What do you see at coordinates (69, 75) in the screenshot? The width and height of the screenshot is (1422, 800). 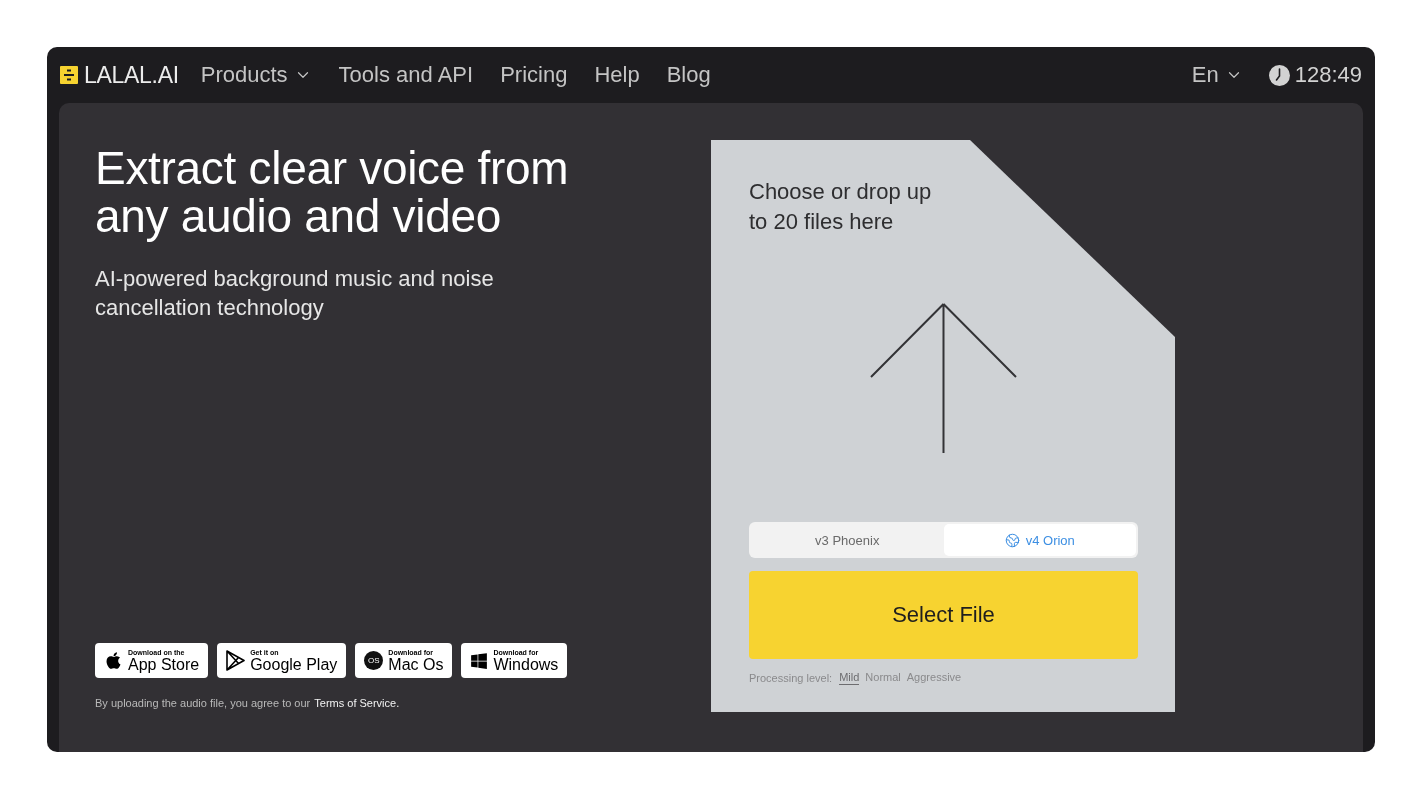 I see `logo-icon` at bounding box center [69, 75].